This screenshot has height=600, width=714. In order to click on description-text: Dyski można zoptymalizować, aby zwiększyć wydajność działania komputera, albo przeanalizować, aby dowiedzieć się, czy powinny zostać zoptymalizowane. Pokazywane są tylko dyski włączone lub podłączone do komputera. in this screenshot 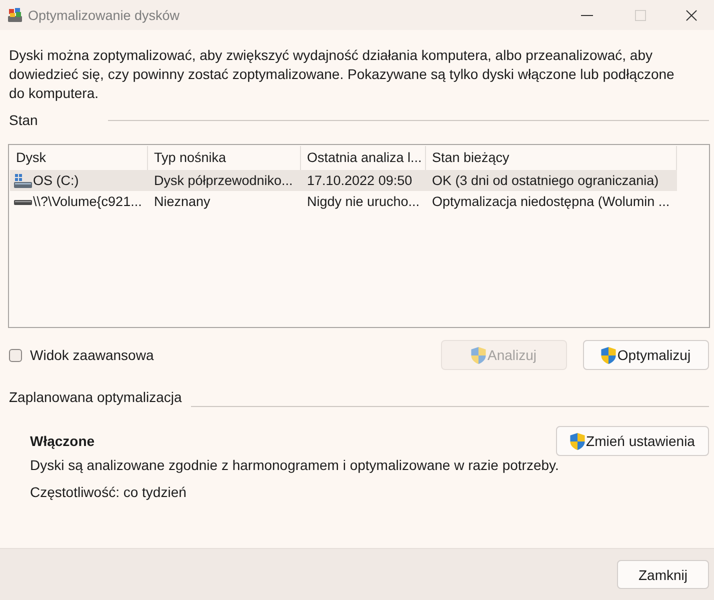, I will do `click(342, 74)`.